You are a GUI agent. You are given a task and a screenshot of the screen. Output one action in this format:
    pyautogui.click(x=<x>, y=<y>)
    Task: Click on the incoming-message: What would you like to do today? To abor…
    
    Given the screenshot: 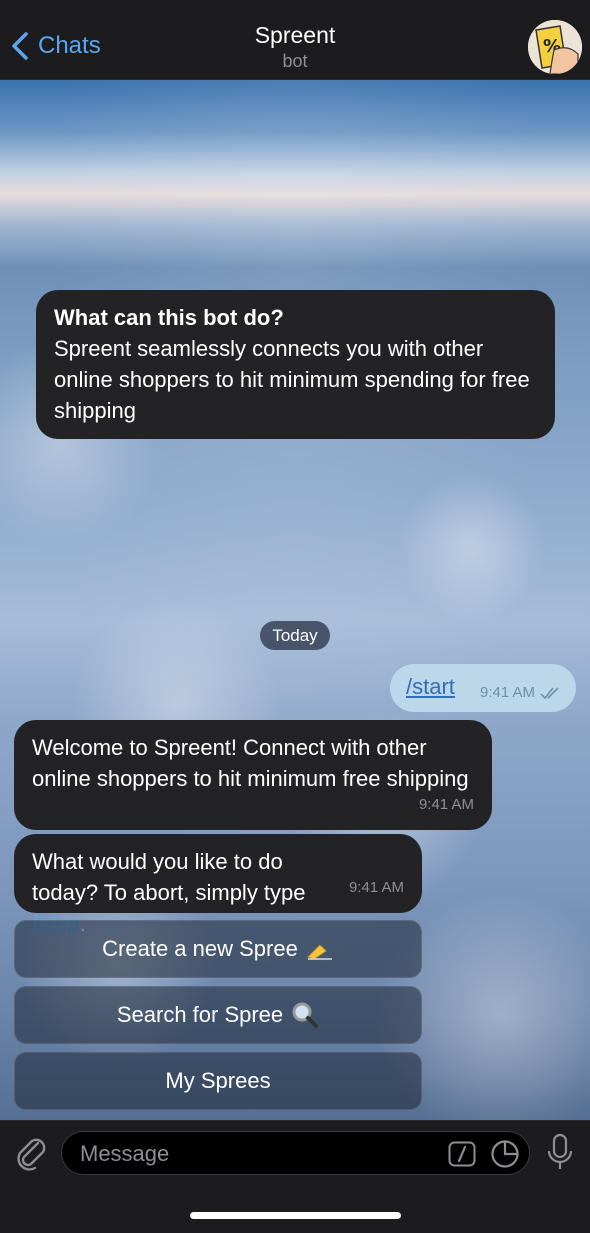 What is the action you would take?
    pyautogui.click(x=218, y=885)
    